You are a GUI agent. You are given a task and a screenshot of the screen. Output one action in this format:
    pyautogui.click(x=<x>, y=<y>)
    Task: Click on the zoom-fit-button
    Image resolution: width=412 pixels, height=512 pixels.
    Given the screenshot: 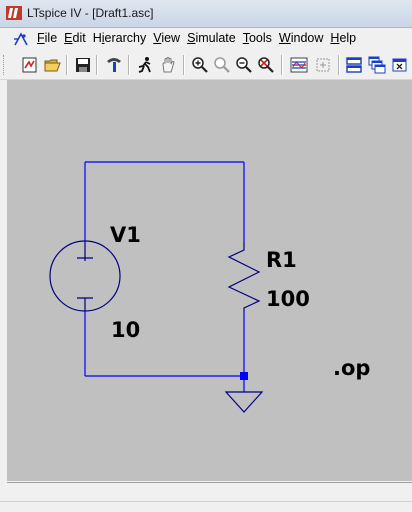 What is the action you would take?
    pyautogui.click(x=266, y=65)
    